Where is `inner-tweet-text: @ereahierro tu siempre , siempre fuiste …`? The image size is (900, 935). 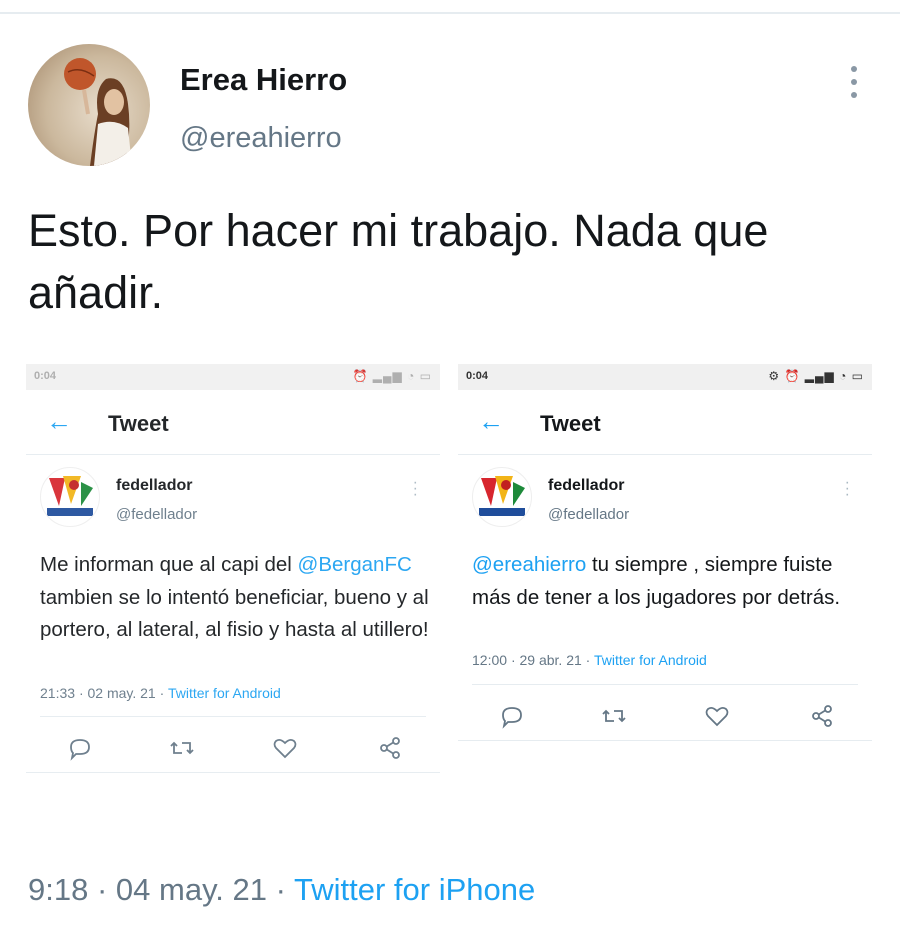
inner-tweet-text: @ereahierro tu siempre , siempre fuiste … is located at coordinates (667, 581).